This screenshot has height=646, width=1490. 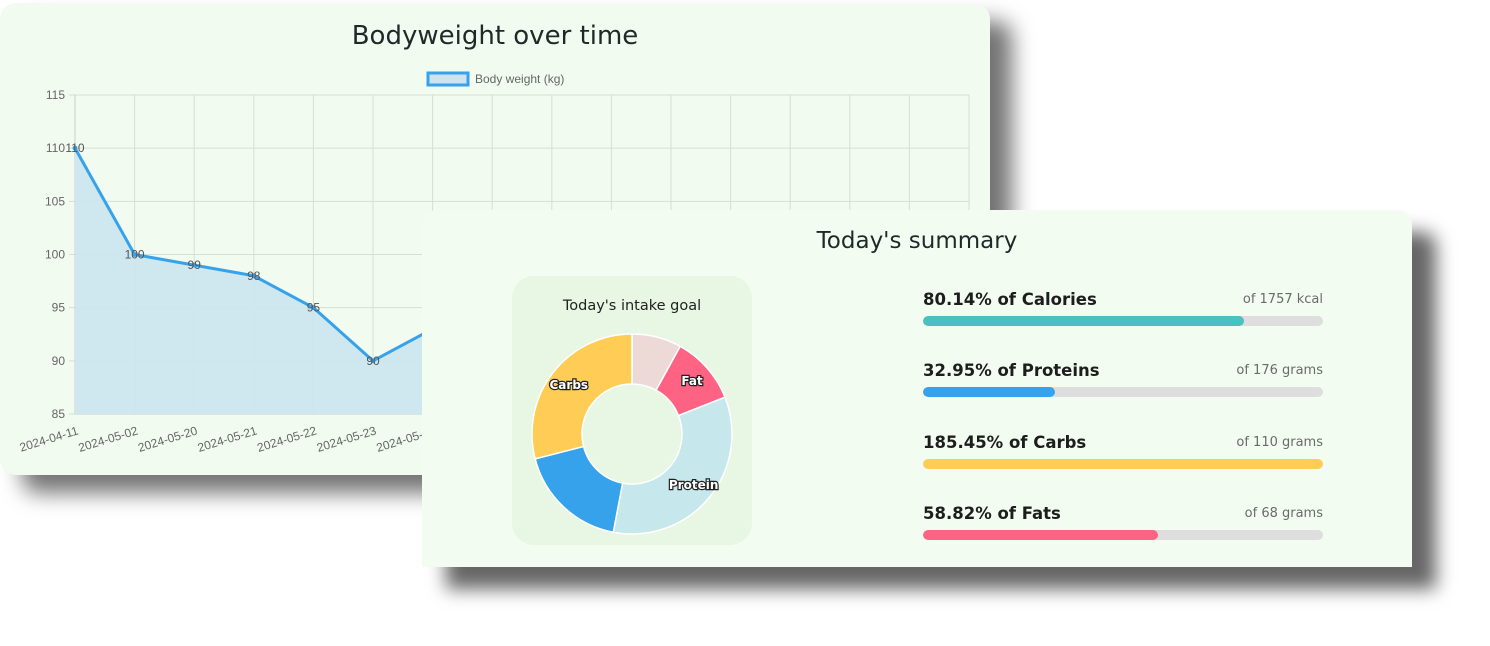 I want to click on legend-swatch, so click(x=448, y=79).